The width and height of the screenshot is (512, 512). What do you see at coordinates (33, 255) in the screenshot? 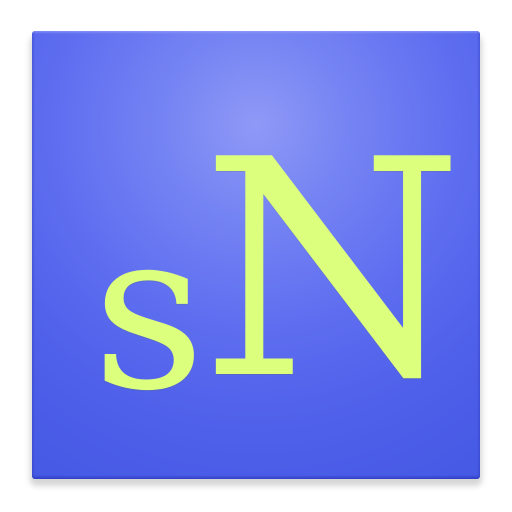
I see `tile-left-shade` at bounding box center [33, 255].